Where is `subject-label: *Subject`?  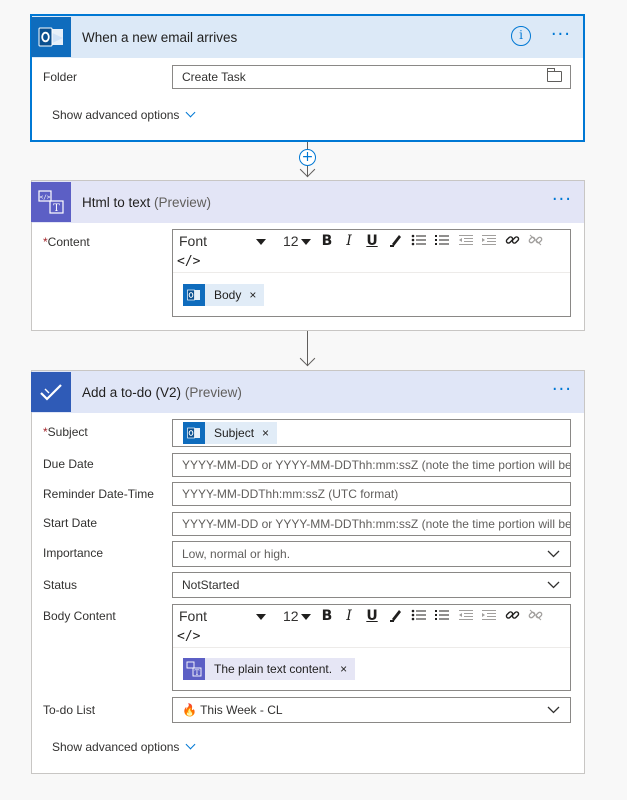 subject-label: *Subject is located at coordinates (65, 432).